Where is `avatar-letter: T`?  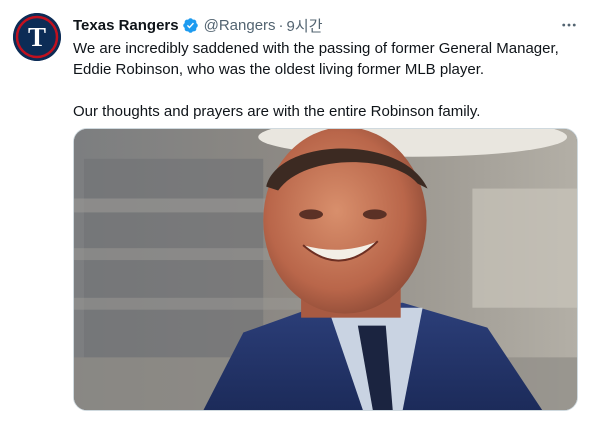
avatar-letter: T is located at coordinates (37, 37).